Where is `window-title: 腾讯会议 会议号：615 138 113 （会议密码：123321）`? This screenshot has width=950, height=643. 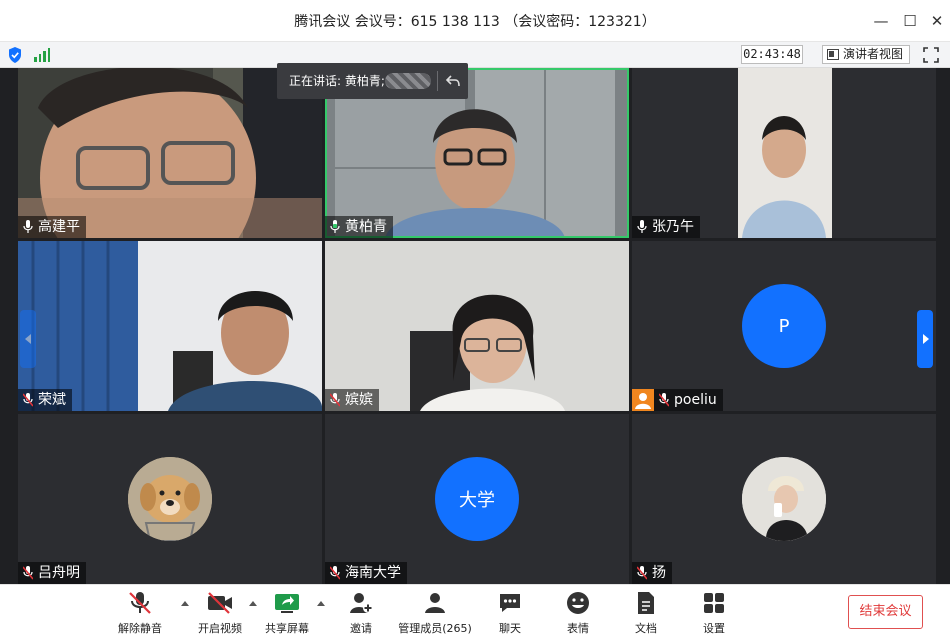
window-title: 腾讯会议 会议号：615 138 113 （会议密码：123321） is located at coordinates (475, 22).